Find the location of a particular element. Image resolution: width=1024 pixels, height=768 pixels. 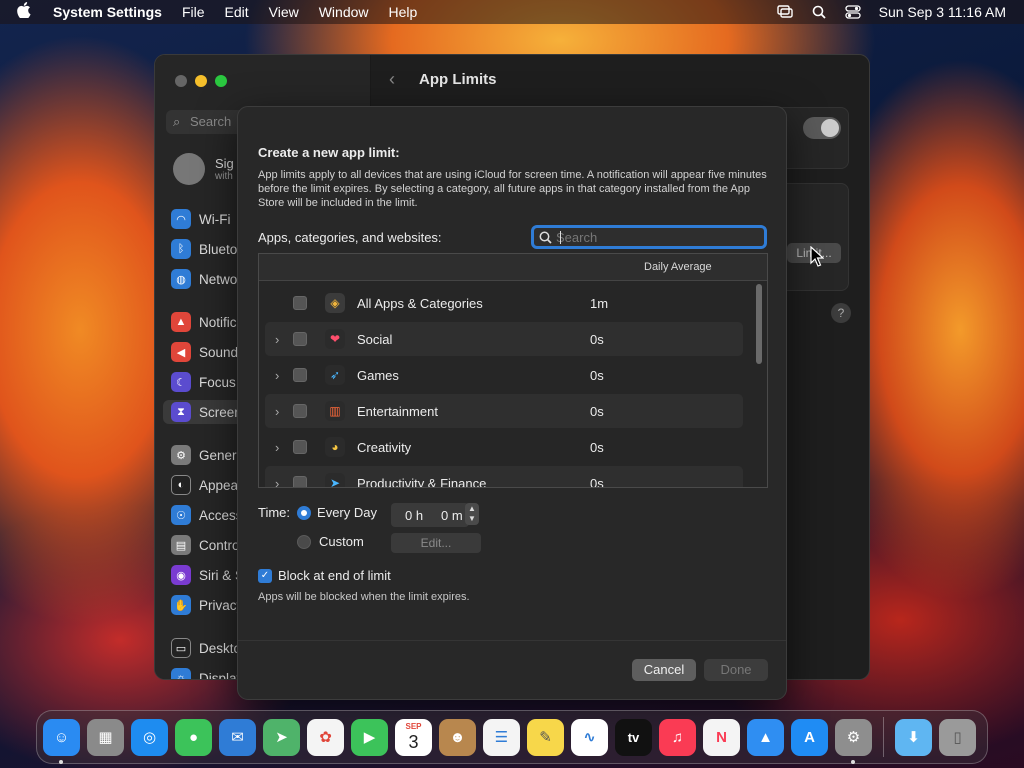

zoom-window-button is located at coordinates (221, 81).